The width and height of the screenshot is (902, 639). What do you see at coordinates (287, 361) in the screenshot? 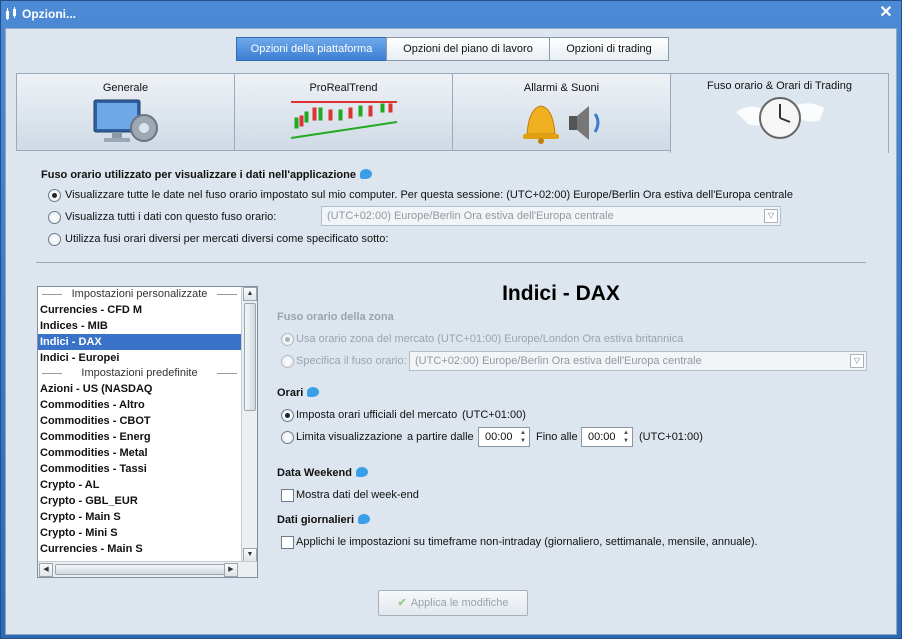
I see `radio-specify-zone` at bounding box center [287, 361].